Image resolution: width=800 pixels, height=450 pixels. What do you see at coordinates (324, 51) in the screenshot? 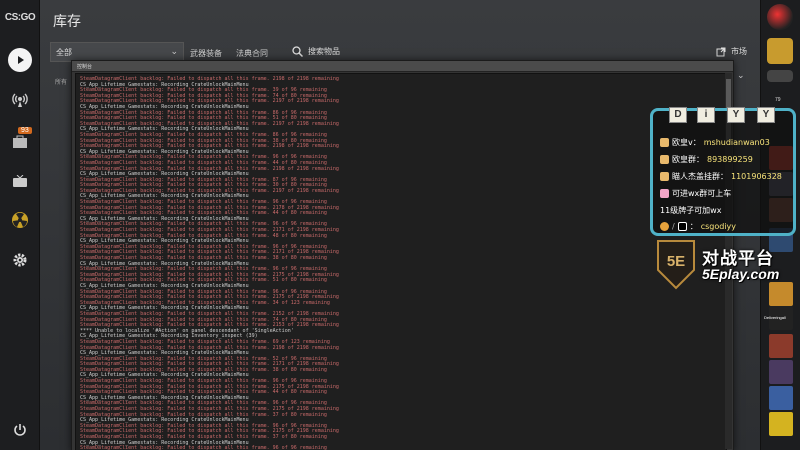
I see `search-label: 搜索物品` at bounding box center [324, 51].